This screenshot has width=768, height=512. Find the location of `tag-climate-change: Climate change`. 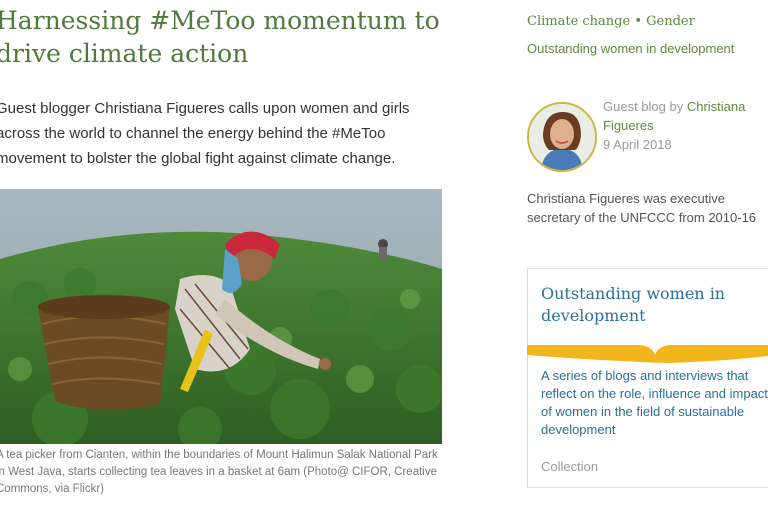

tag-climate-change: Climate change is located at coordinates (578, 21).